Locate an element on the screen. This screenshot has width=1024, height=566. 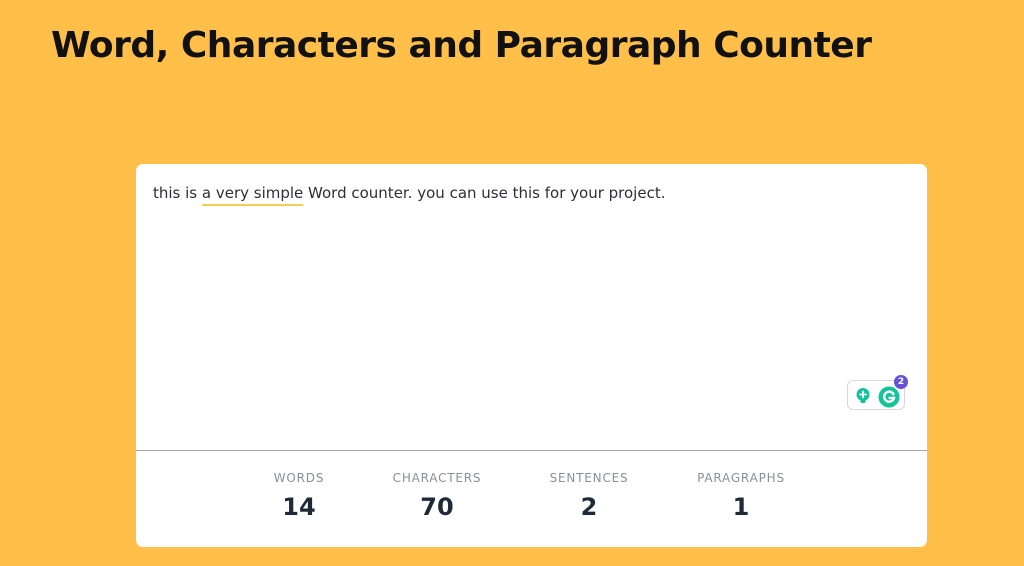
suggestion-count-badge: 2 is located at coordinates (901, 382).